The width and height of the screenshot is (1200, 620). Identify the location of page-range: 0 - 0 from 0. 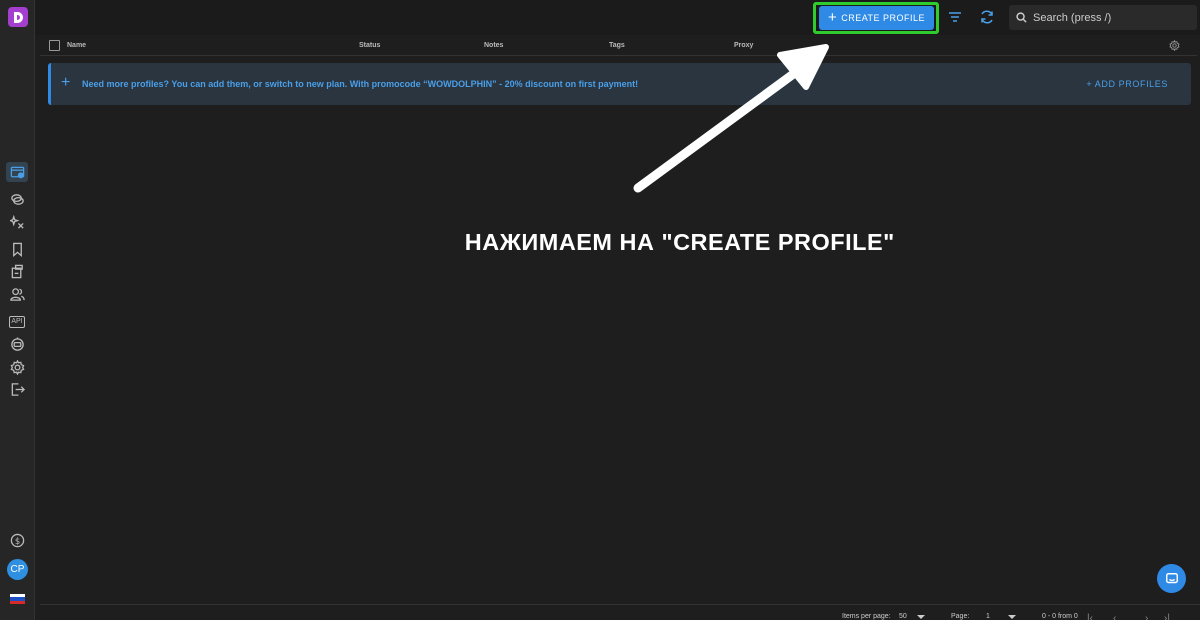
(1060, 616).